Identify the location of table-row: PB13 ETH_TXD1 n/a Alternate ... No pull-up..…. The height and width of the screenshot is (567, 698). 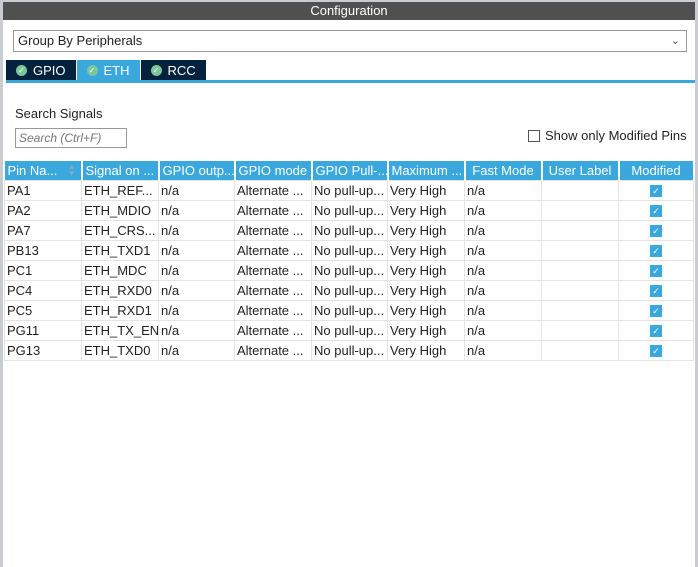
(349, 250).